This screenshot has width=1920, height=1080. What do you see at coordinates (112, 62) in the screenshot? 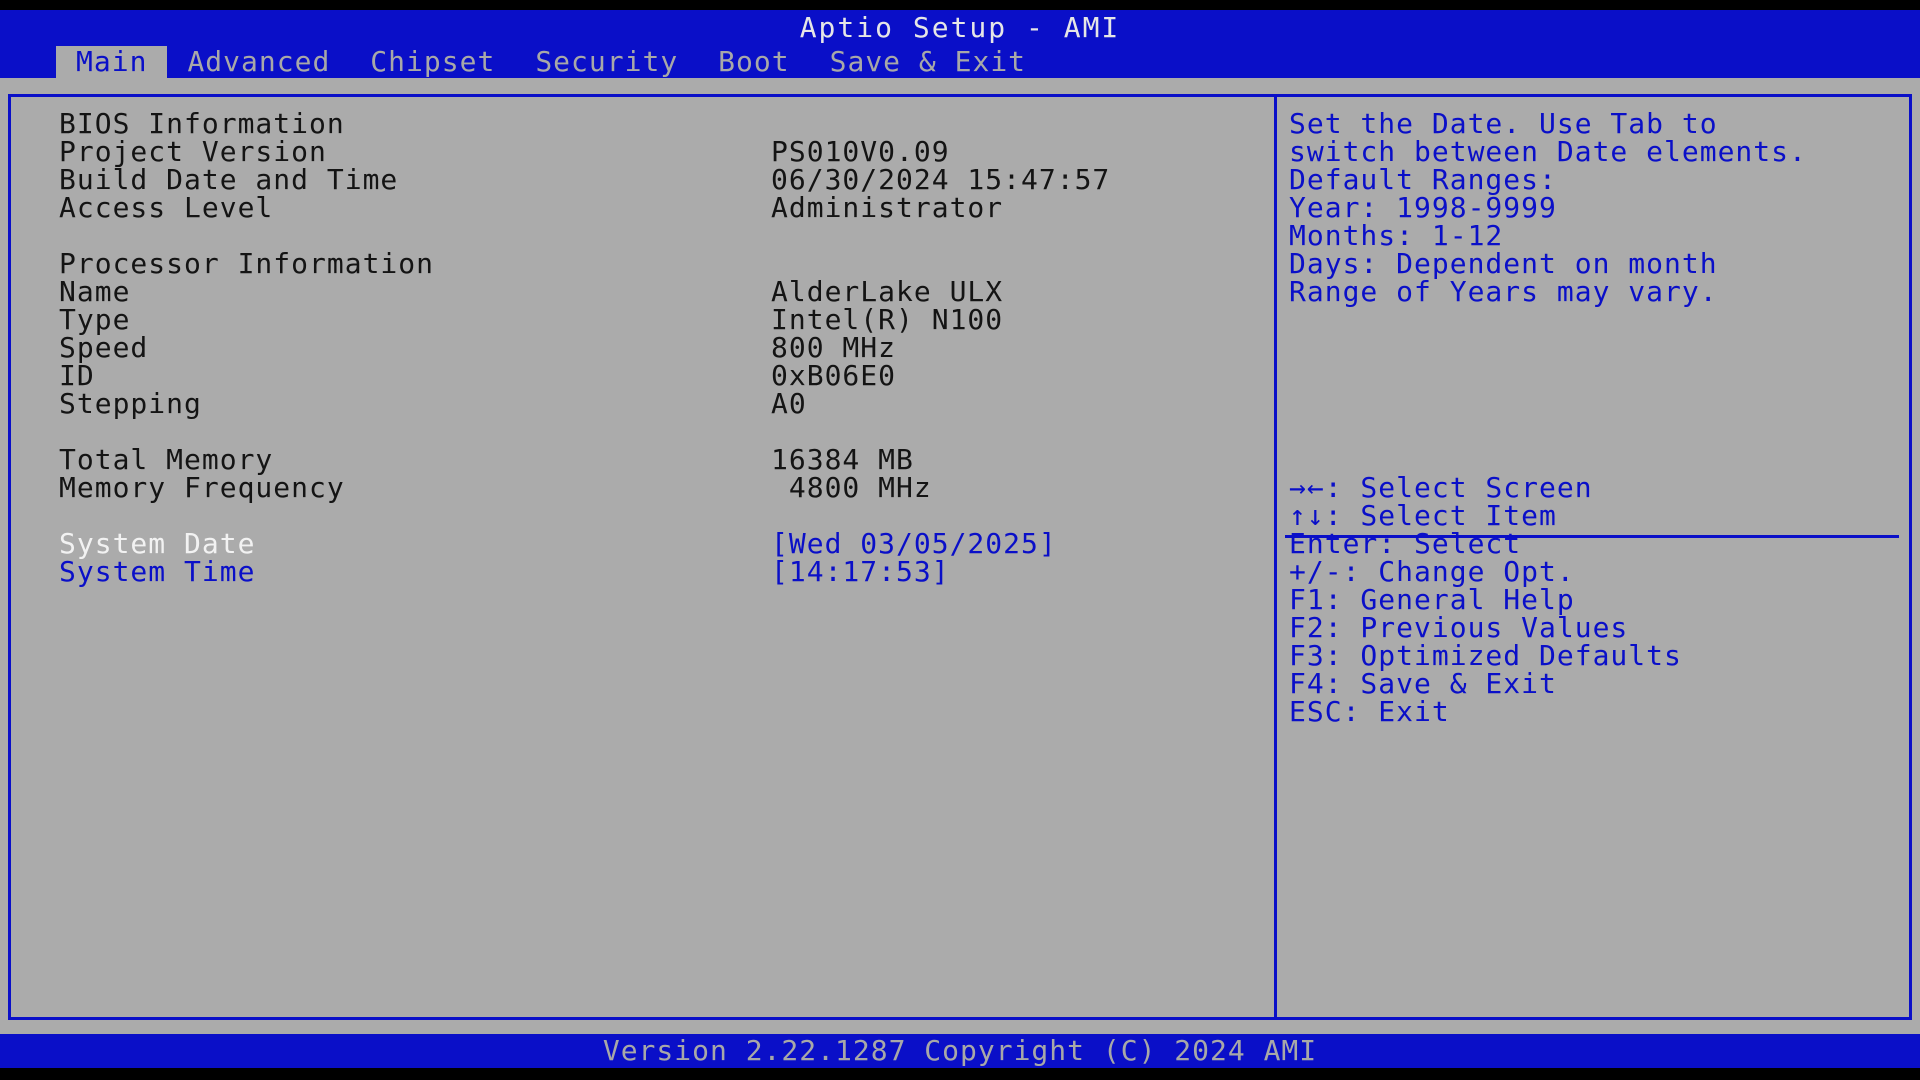
I see `tab-main: Main` at bounding box center [112, 62].